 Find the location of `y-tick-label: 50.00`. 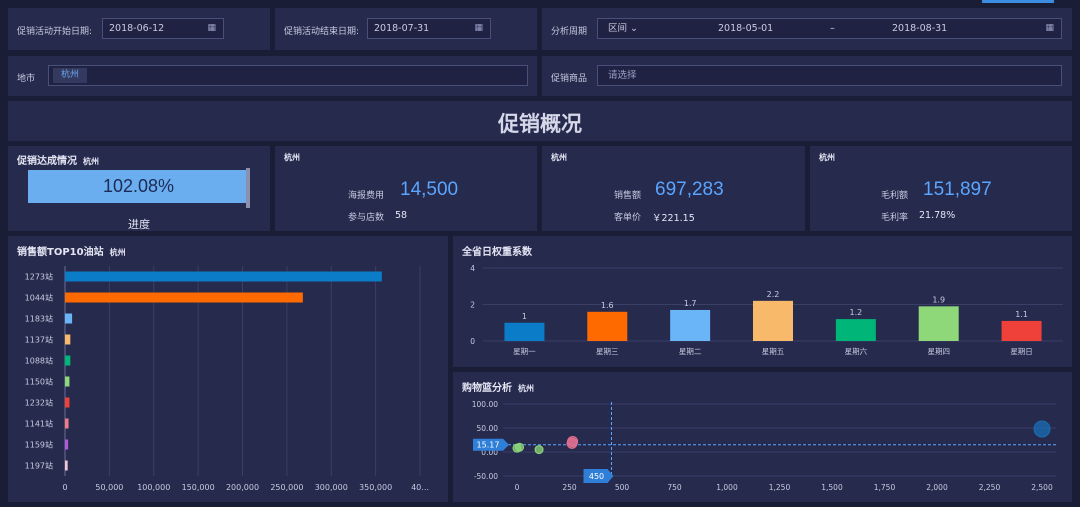

y-tick-label: 50.00 is located at coordinates (488, 428).